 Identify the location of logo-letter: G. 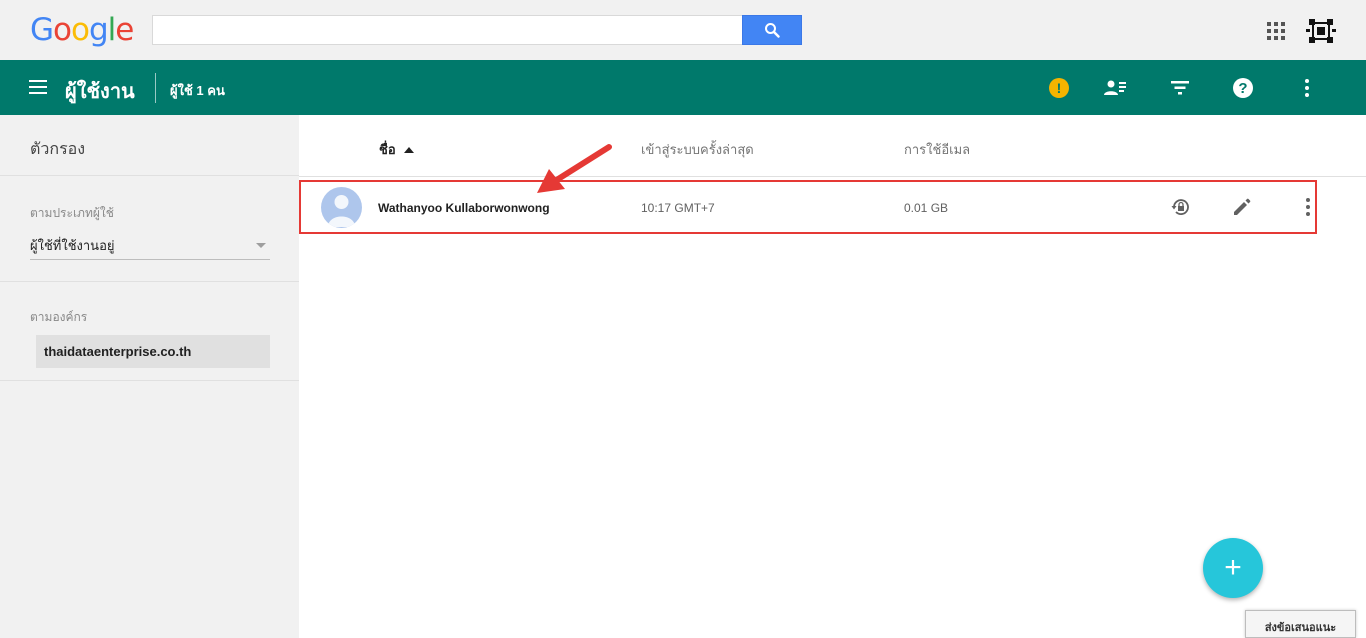
(42, 30).